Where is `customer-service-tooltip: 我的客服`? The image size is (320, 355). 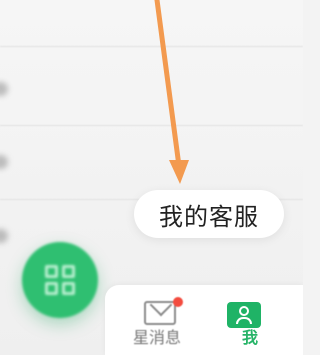 customer-service-tooltip: 我的客服 is located at coordinates (209, 214).